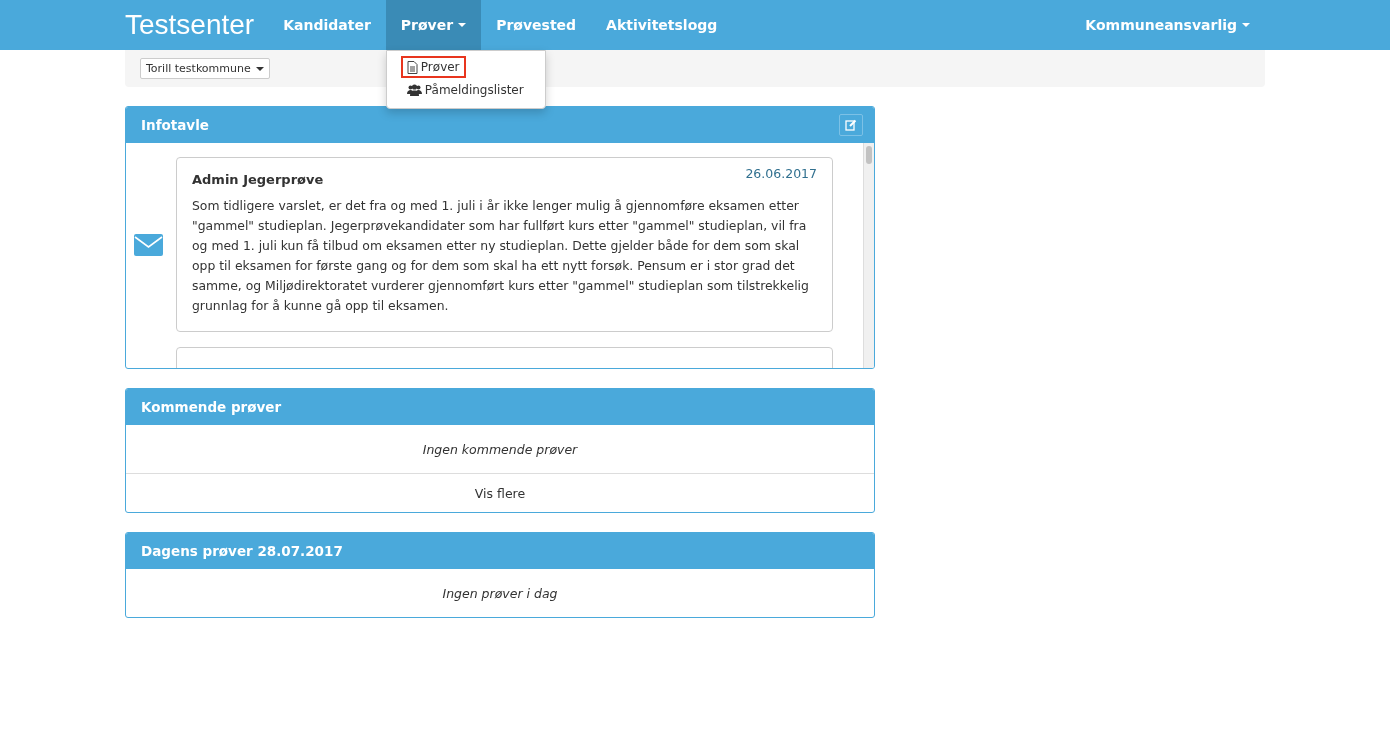 This screenshot has height=732, width=1390. Describe the element at coordinates (242, 551) in the screenshot. I see `panel-title: Dagens prøver 28.07.2017` at that location.